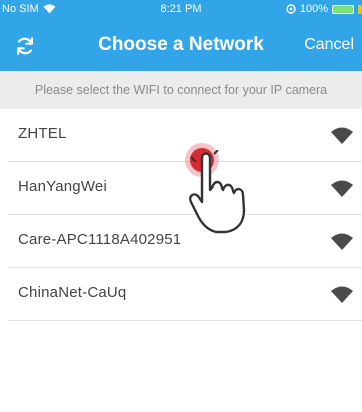 This screenshot has width=362, height=412. I want to click on network-name: ChinaNet-CaUq, so click(72, 292).